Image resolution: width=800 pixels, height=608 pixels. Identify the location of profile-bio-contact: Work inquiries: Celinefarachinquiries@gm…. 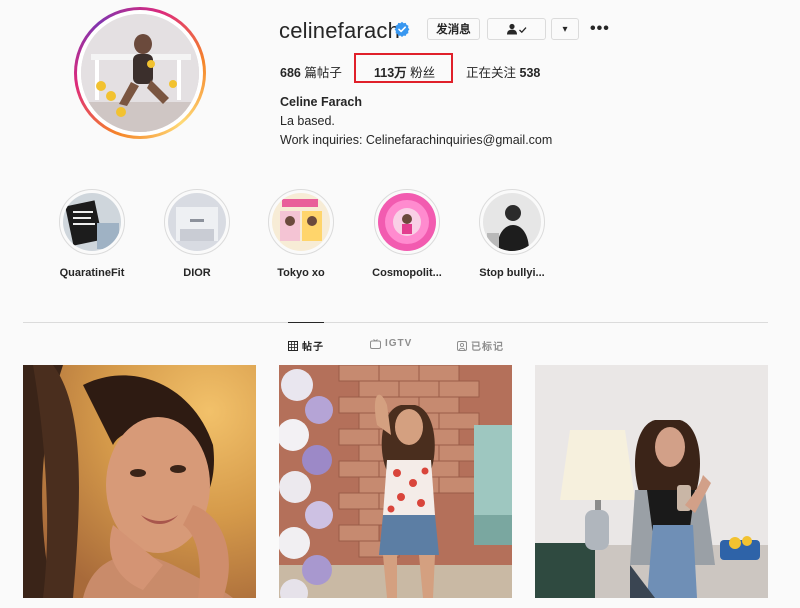
(416, 140).